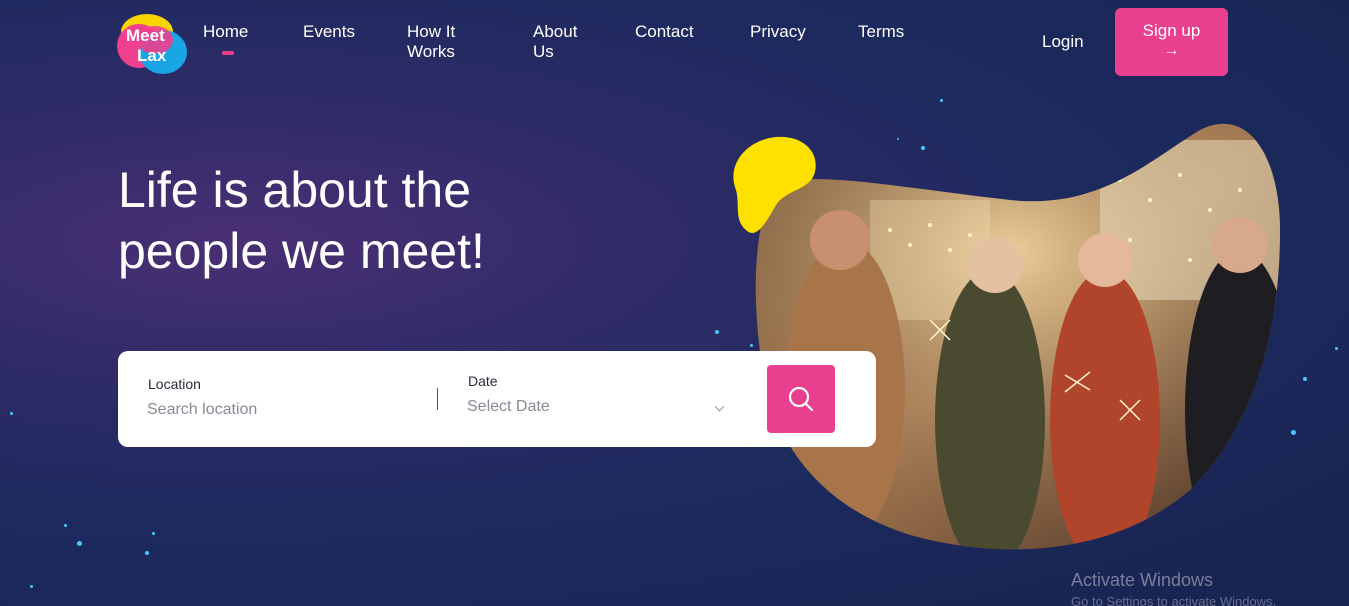 The image size is (1349, 606). Describe the element at coordinates (267, 410) in the screenshot. I see `location-input` at that location.